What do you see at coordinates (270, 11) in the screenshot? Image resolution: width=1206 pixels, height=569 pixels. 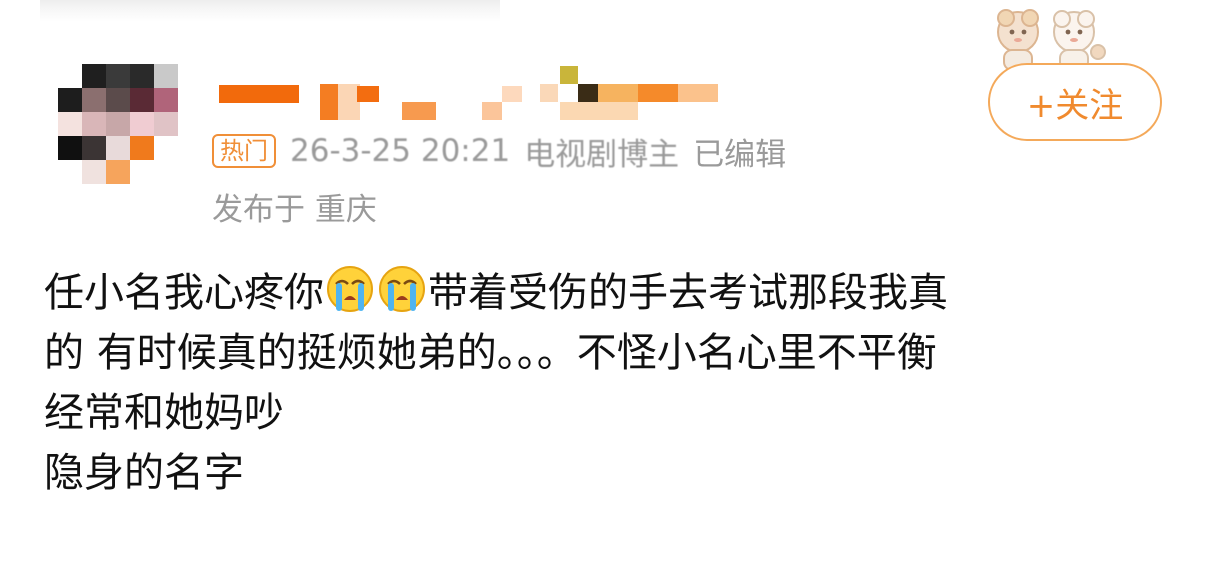 I see `top-fade-divider` at bounding box center [270, 11].